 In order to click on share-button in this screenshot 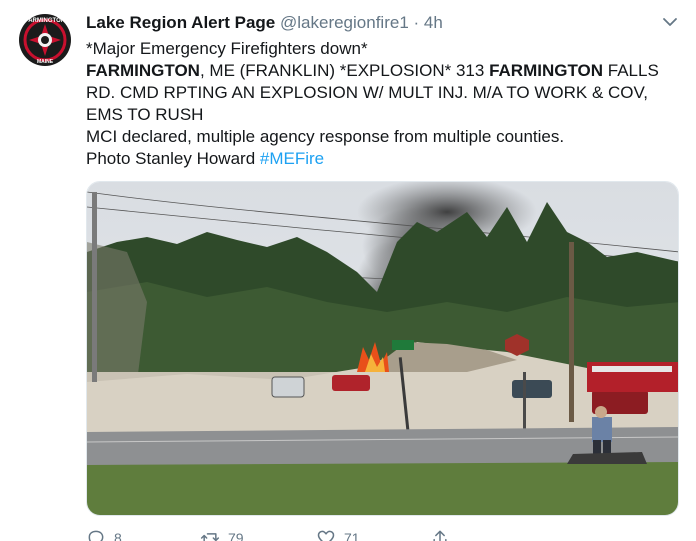, I will do `click(444, 534)`.